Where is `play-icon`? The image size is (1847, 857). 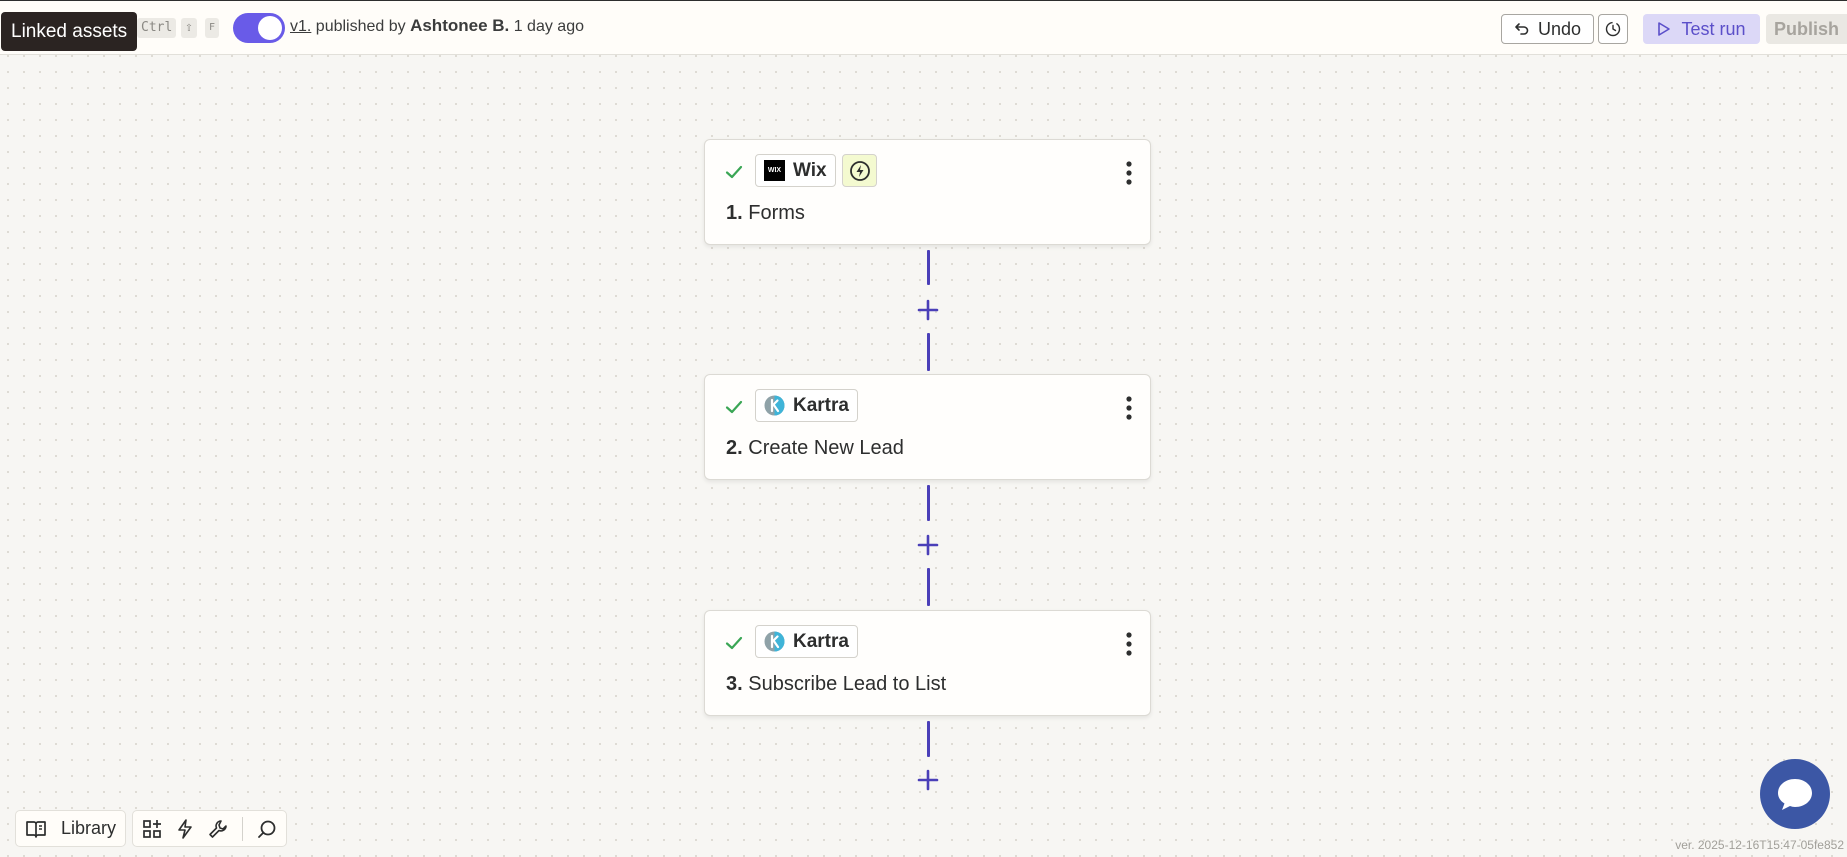 play-icon is located at coordinates (1664, 29).